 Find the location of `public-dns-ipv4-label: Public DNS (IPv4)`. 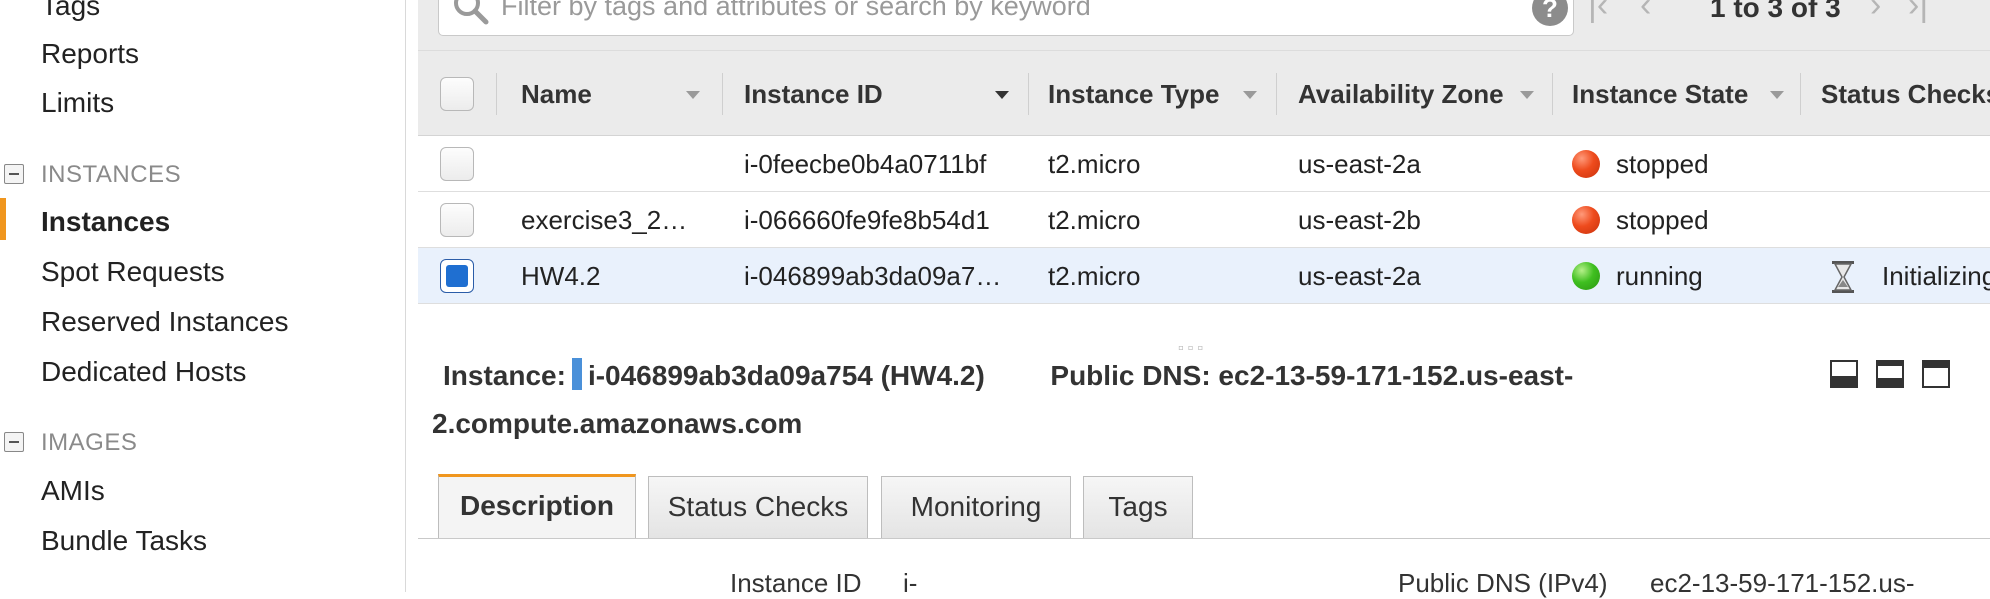

public-dns-ipv4-label: Public DNS (IPv4) is located at coordinates (1503, 583).